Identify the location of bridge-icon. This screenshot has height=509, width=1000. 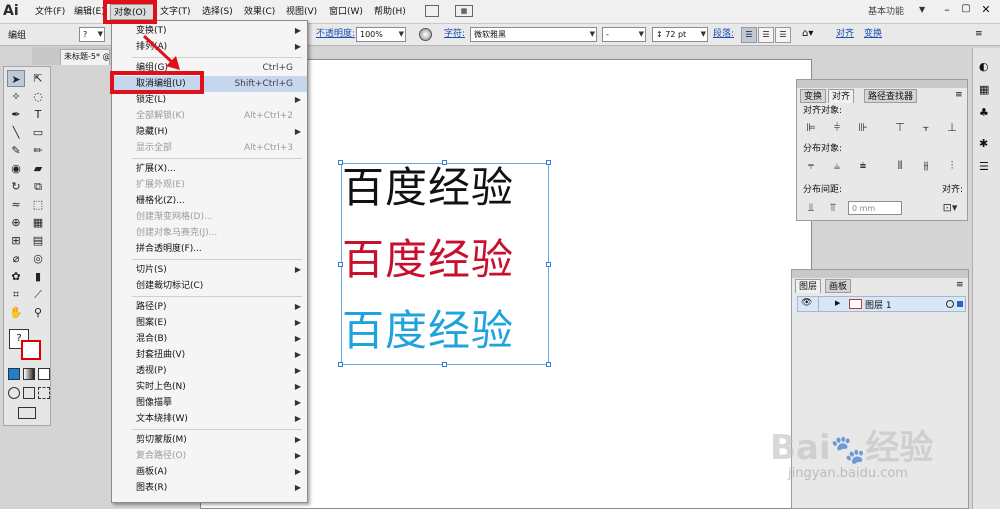
(432, 11).